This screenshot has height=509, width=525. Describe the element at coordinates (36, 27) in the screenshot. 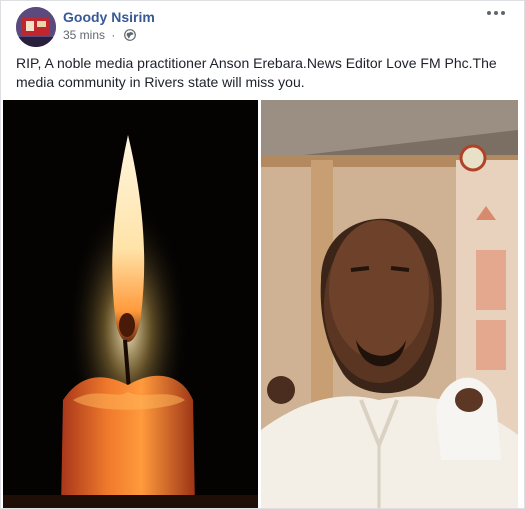

I see `author-avatar` at that location.